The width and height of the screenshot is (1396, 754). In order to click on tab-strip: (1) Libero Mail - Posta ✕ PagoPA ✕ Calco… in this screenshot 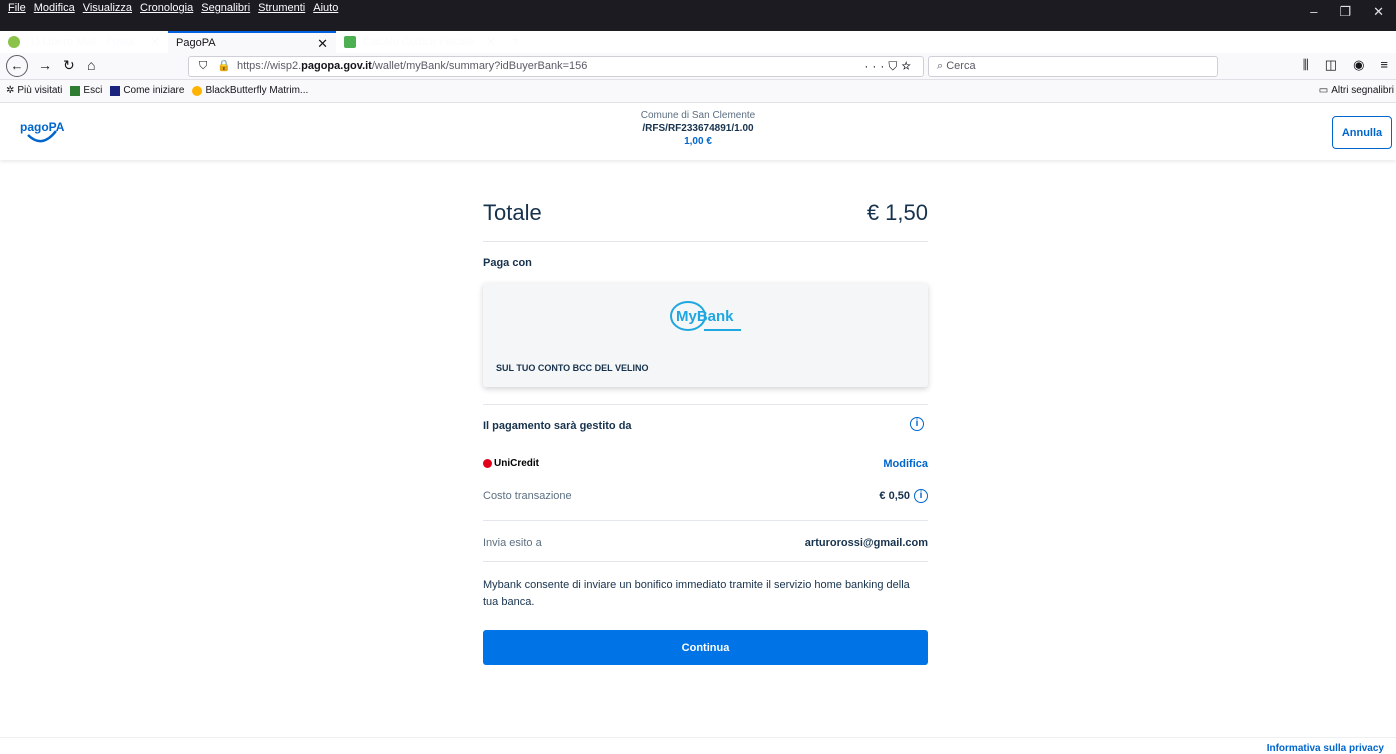, I will do `click(263, 42)`.